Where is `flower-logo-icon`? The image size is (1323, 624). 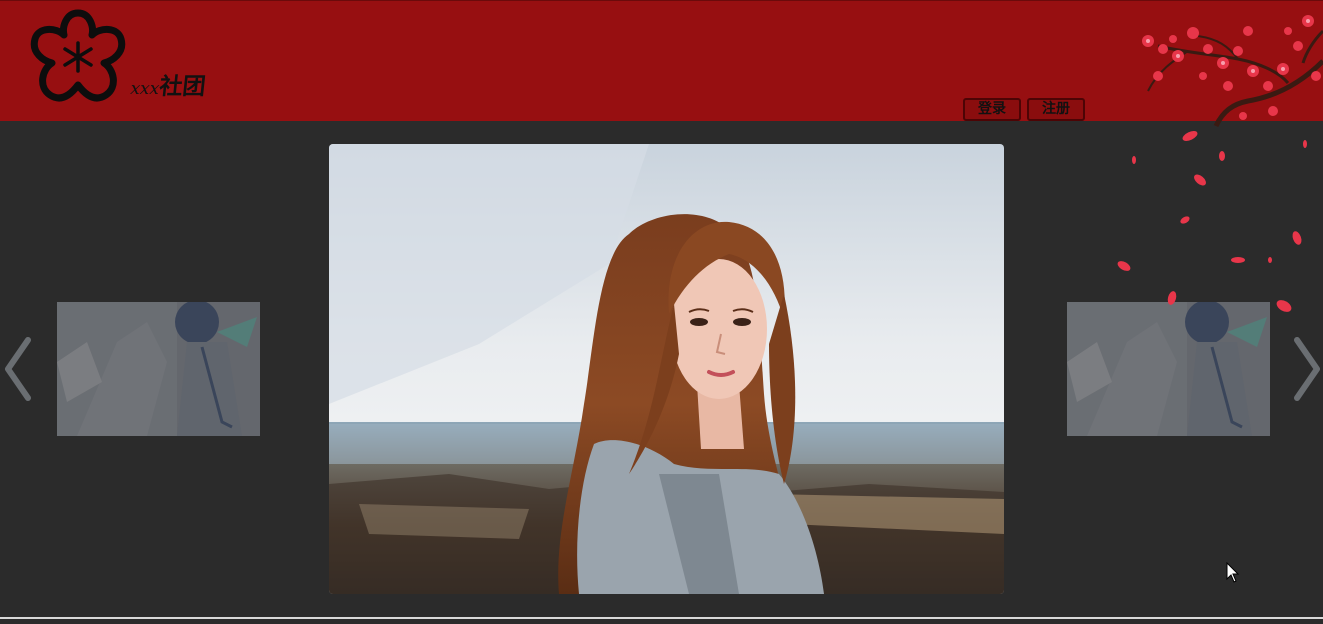
flower-logo-icon is located at coordinates (78, 55).